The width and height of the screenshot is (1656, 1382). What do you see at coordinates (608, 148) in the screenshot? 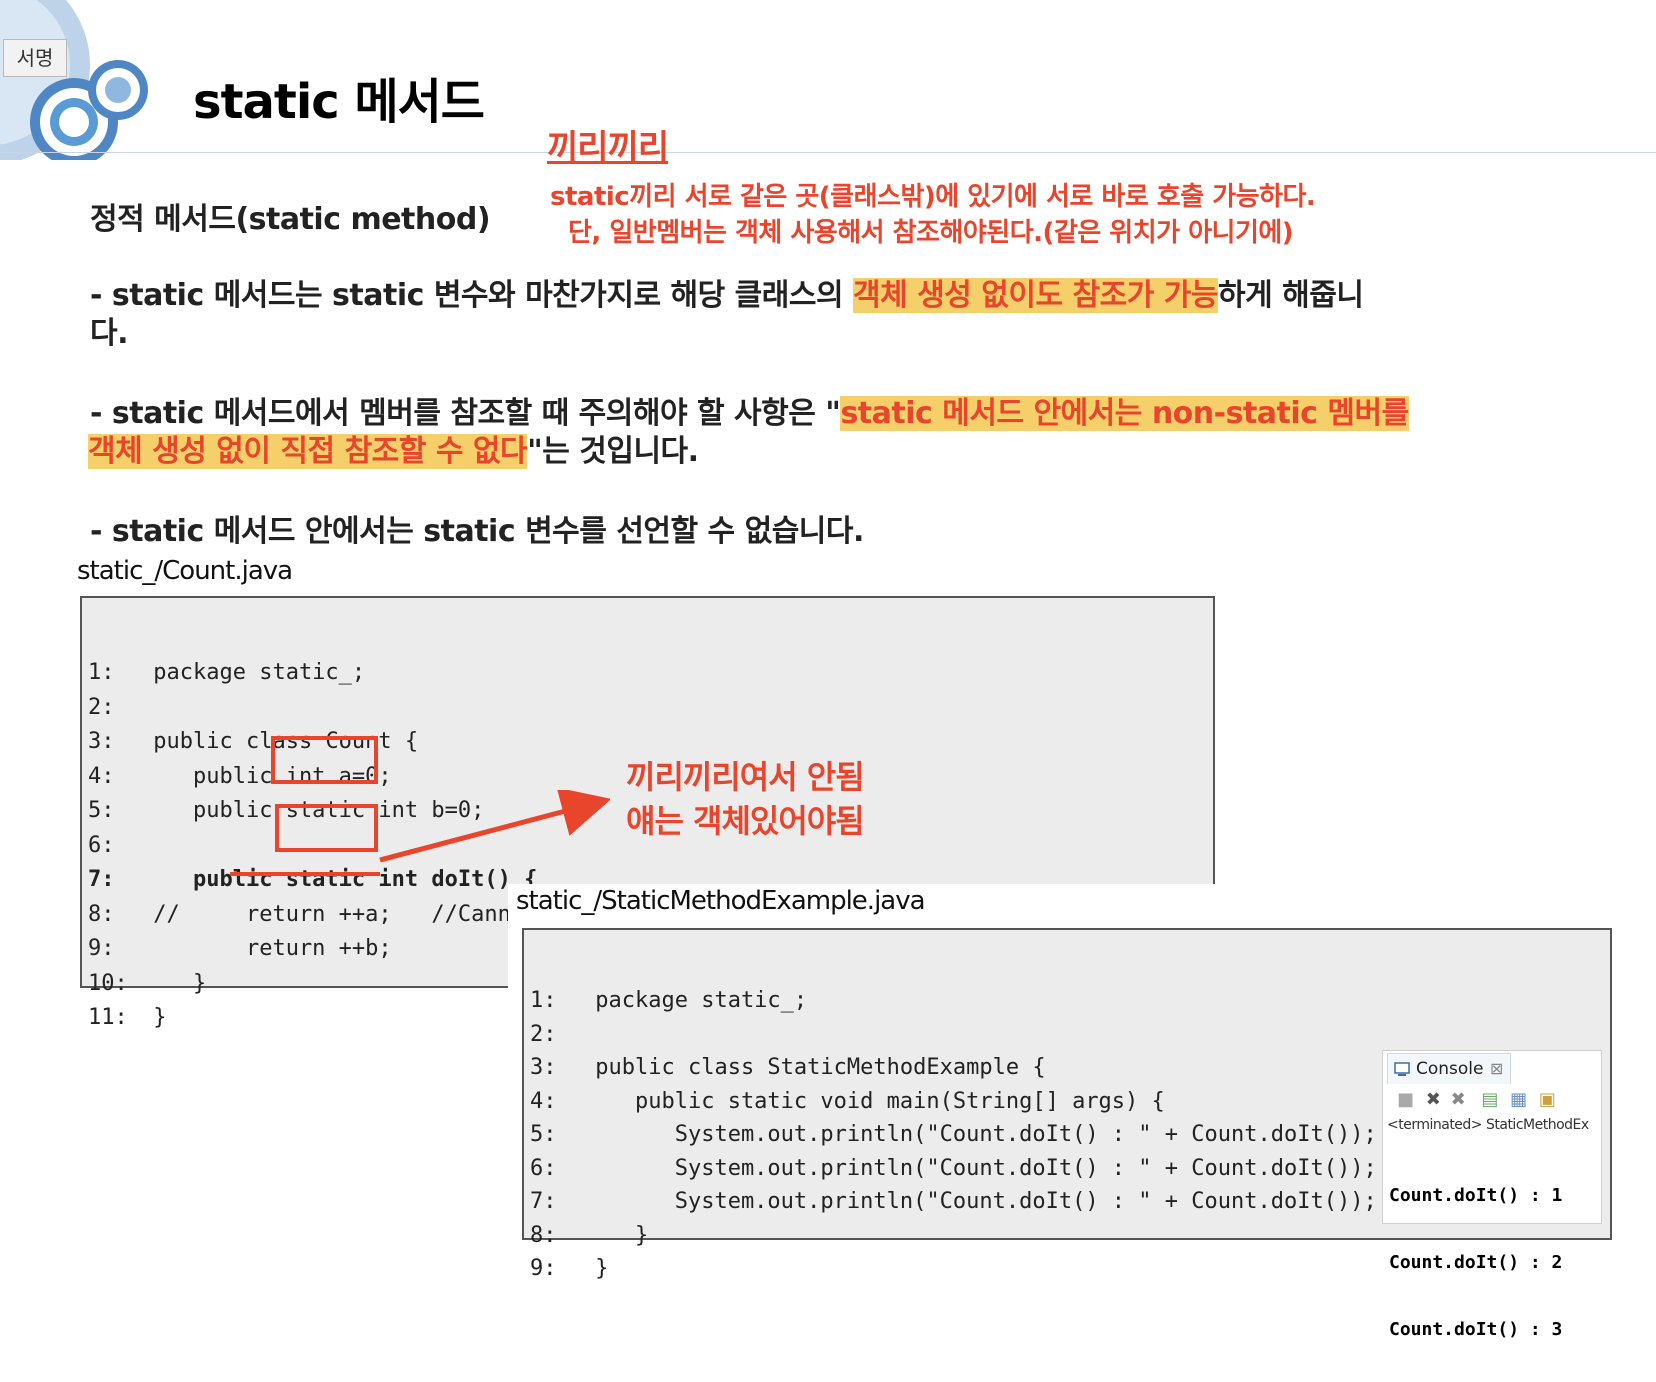
I see `note-title: 끼리끼리` at bounding box center [608, 148].